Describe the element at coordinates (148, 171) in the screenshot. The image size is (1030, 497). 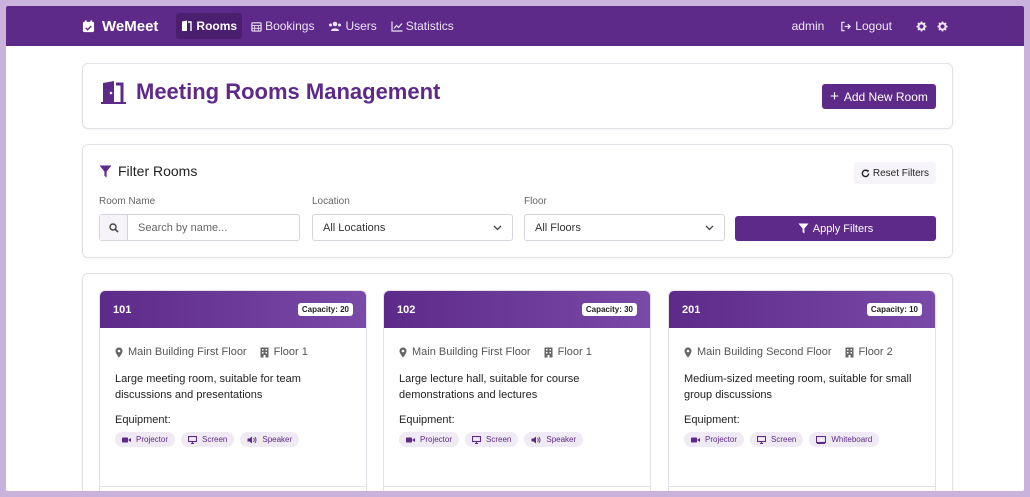
I see `filter-title: Filter Rooms` at that location.